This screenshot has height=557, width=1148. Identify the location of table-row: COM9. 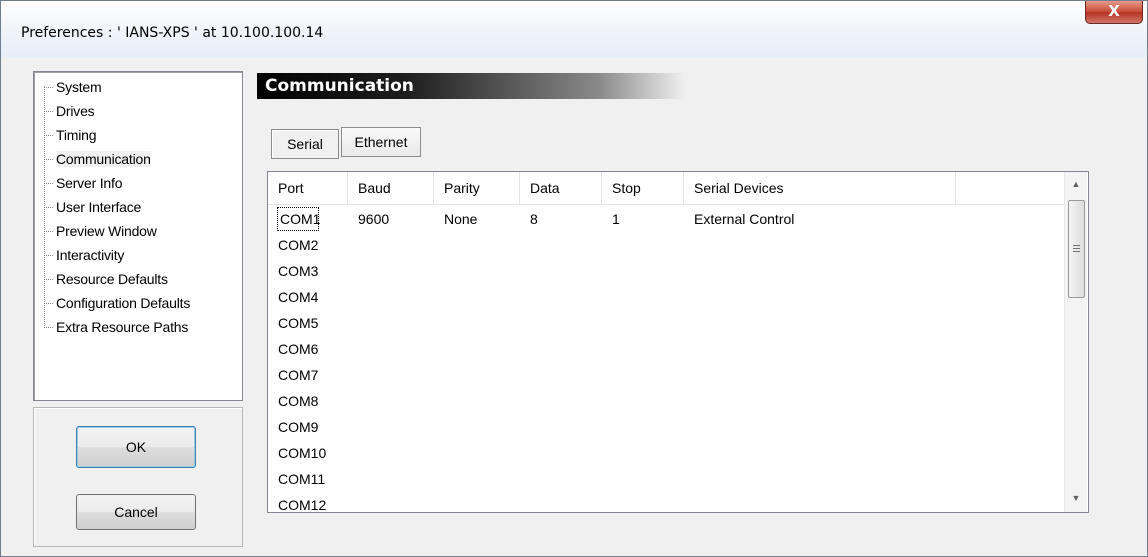
(666, 427).